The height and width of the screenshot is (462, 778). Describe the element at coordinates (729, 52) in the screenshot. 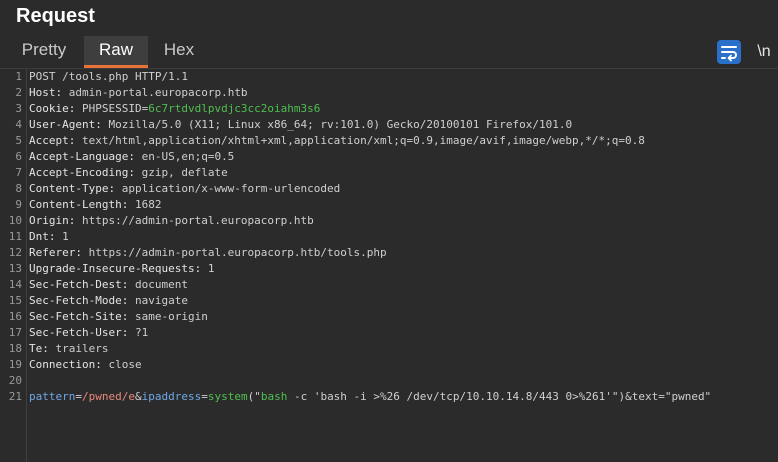

I see `wrap-lines-button` at that location.